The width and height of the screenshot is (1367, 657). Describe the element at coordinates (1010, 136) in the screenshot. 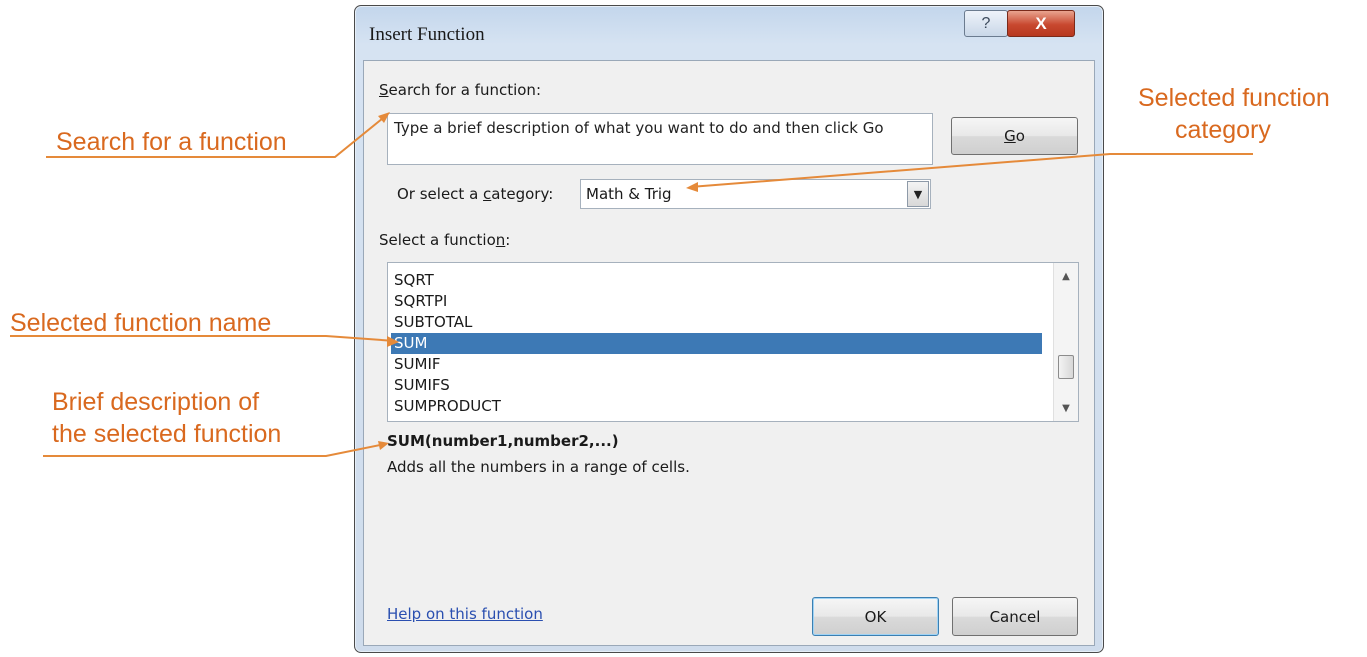

I see `go-access-key: G` at that location.